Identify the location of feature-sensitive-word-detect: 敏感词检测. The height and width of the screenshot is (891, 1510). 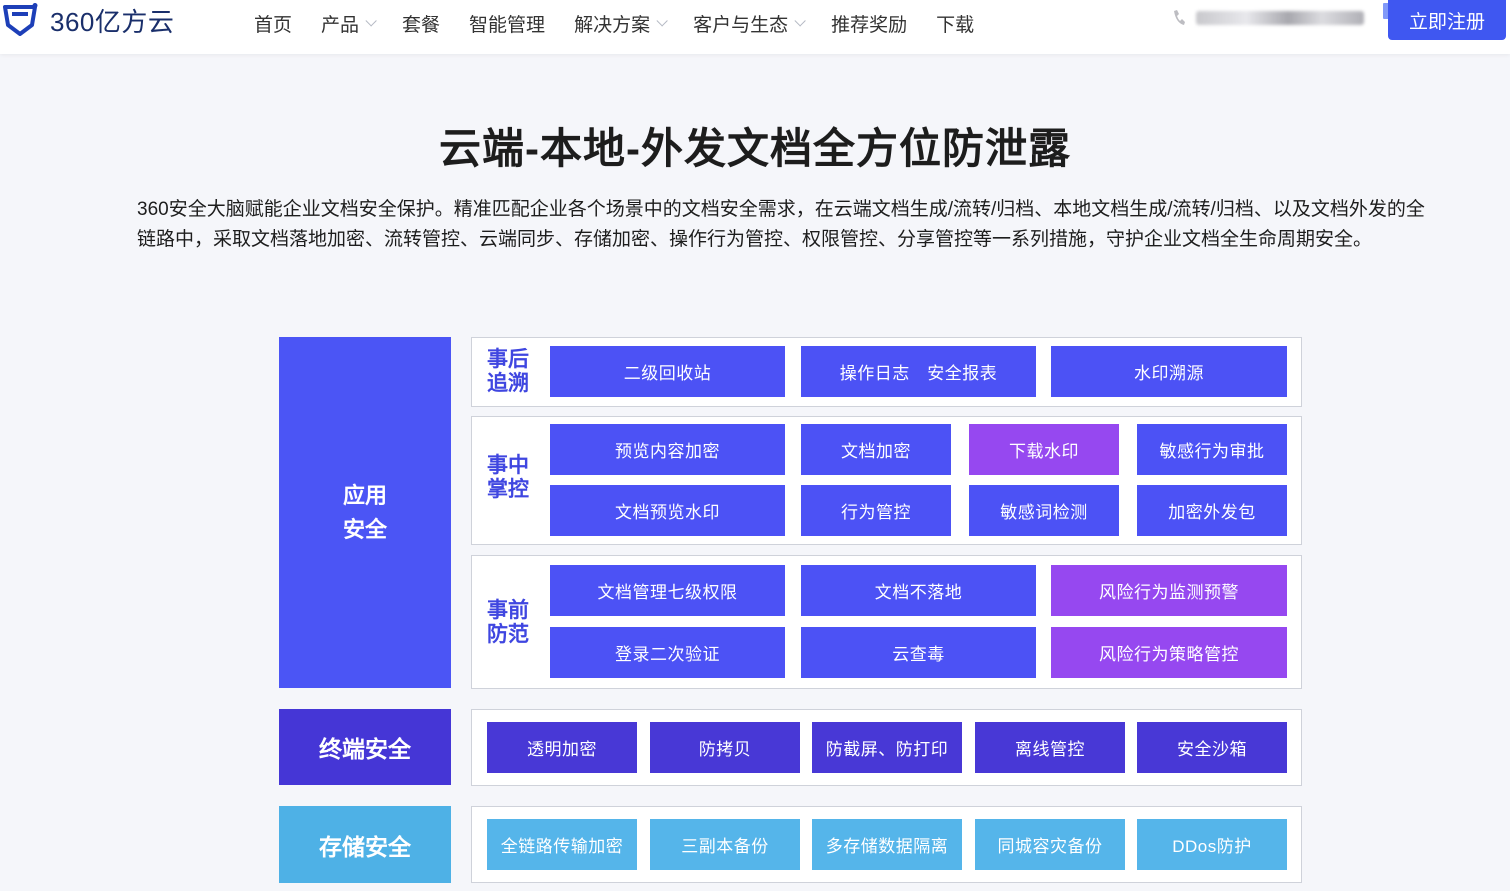
(1044, 510).